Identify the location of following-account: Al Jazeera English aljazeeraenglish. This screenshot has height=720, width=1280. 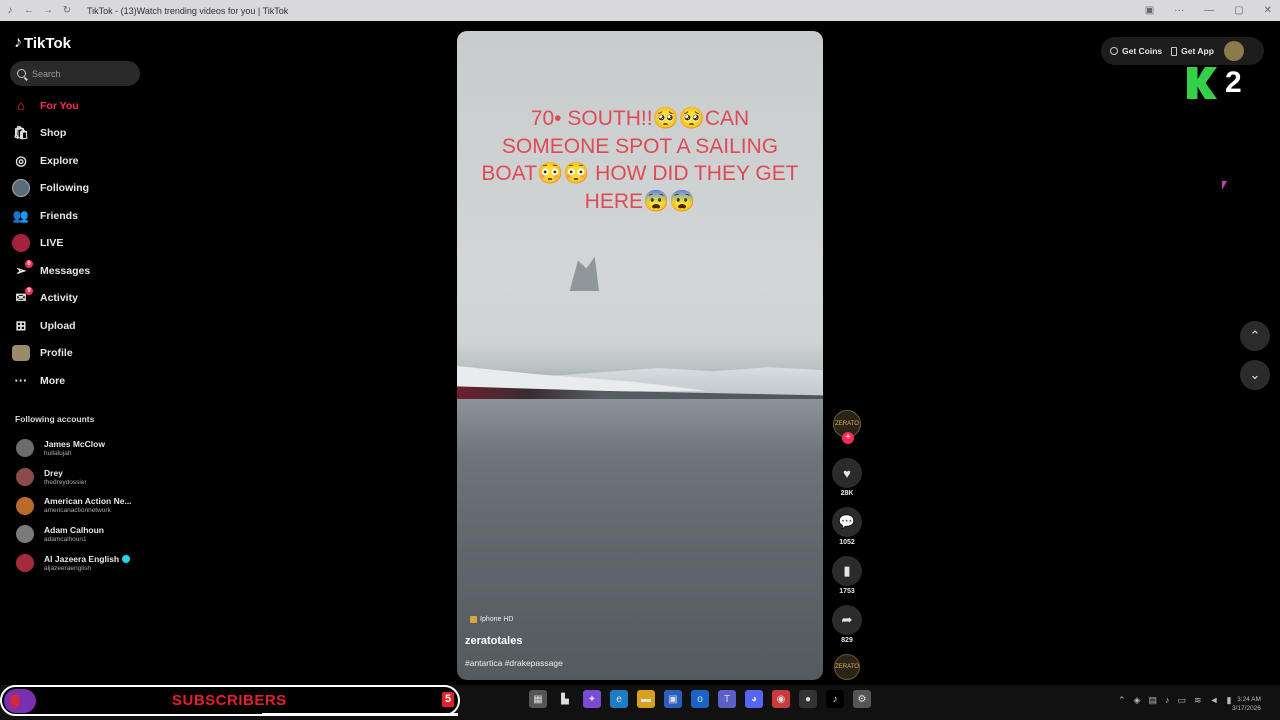
(74, 563).